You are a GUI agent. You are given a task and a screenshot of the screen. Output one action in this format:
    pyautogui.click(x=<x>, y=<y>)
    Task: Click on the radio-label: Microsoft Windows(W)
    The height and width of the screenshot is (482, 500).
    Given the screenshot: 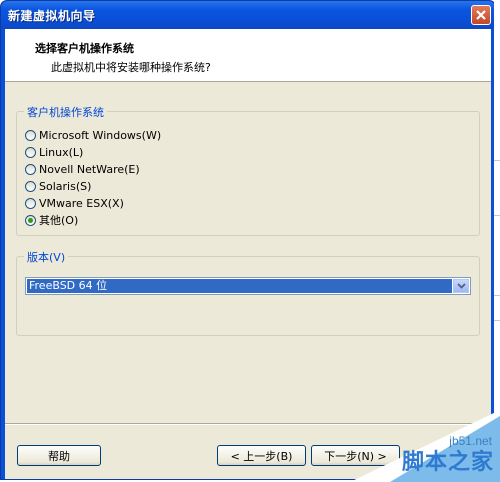 What is the action you would take?
    pyautogui.click(x=100, y=135)
    